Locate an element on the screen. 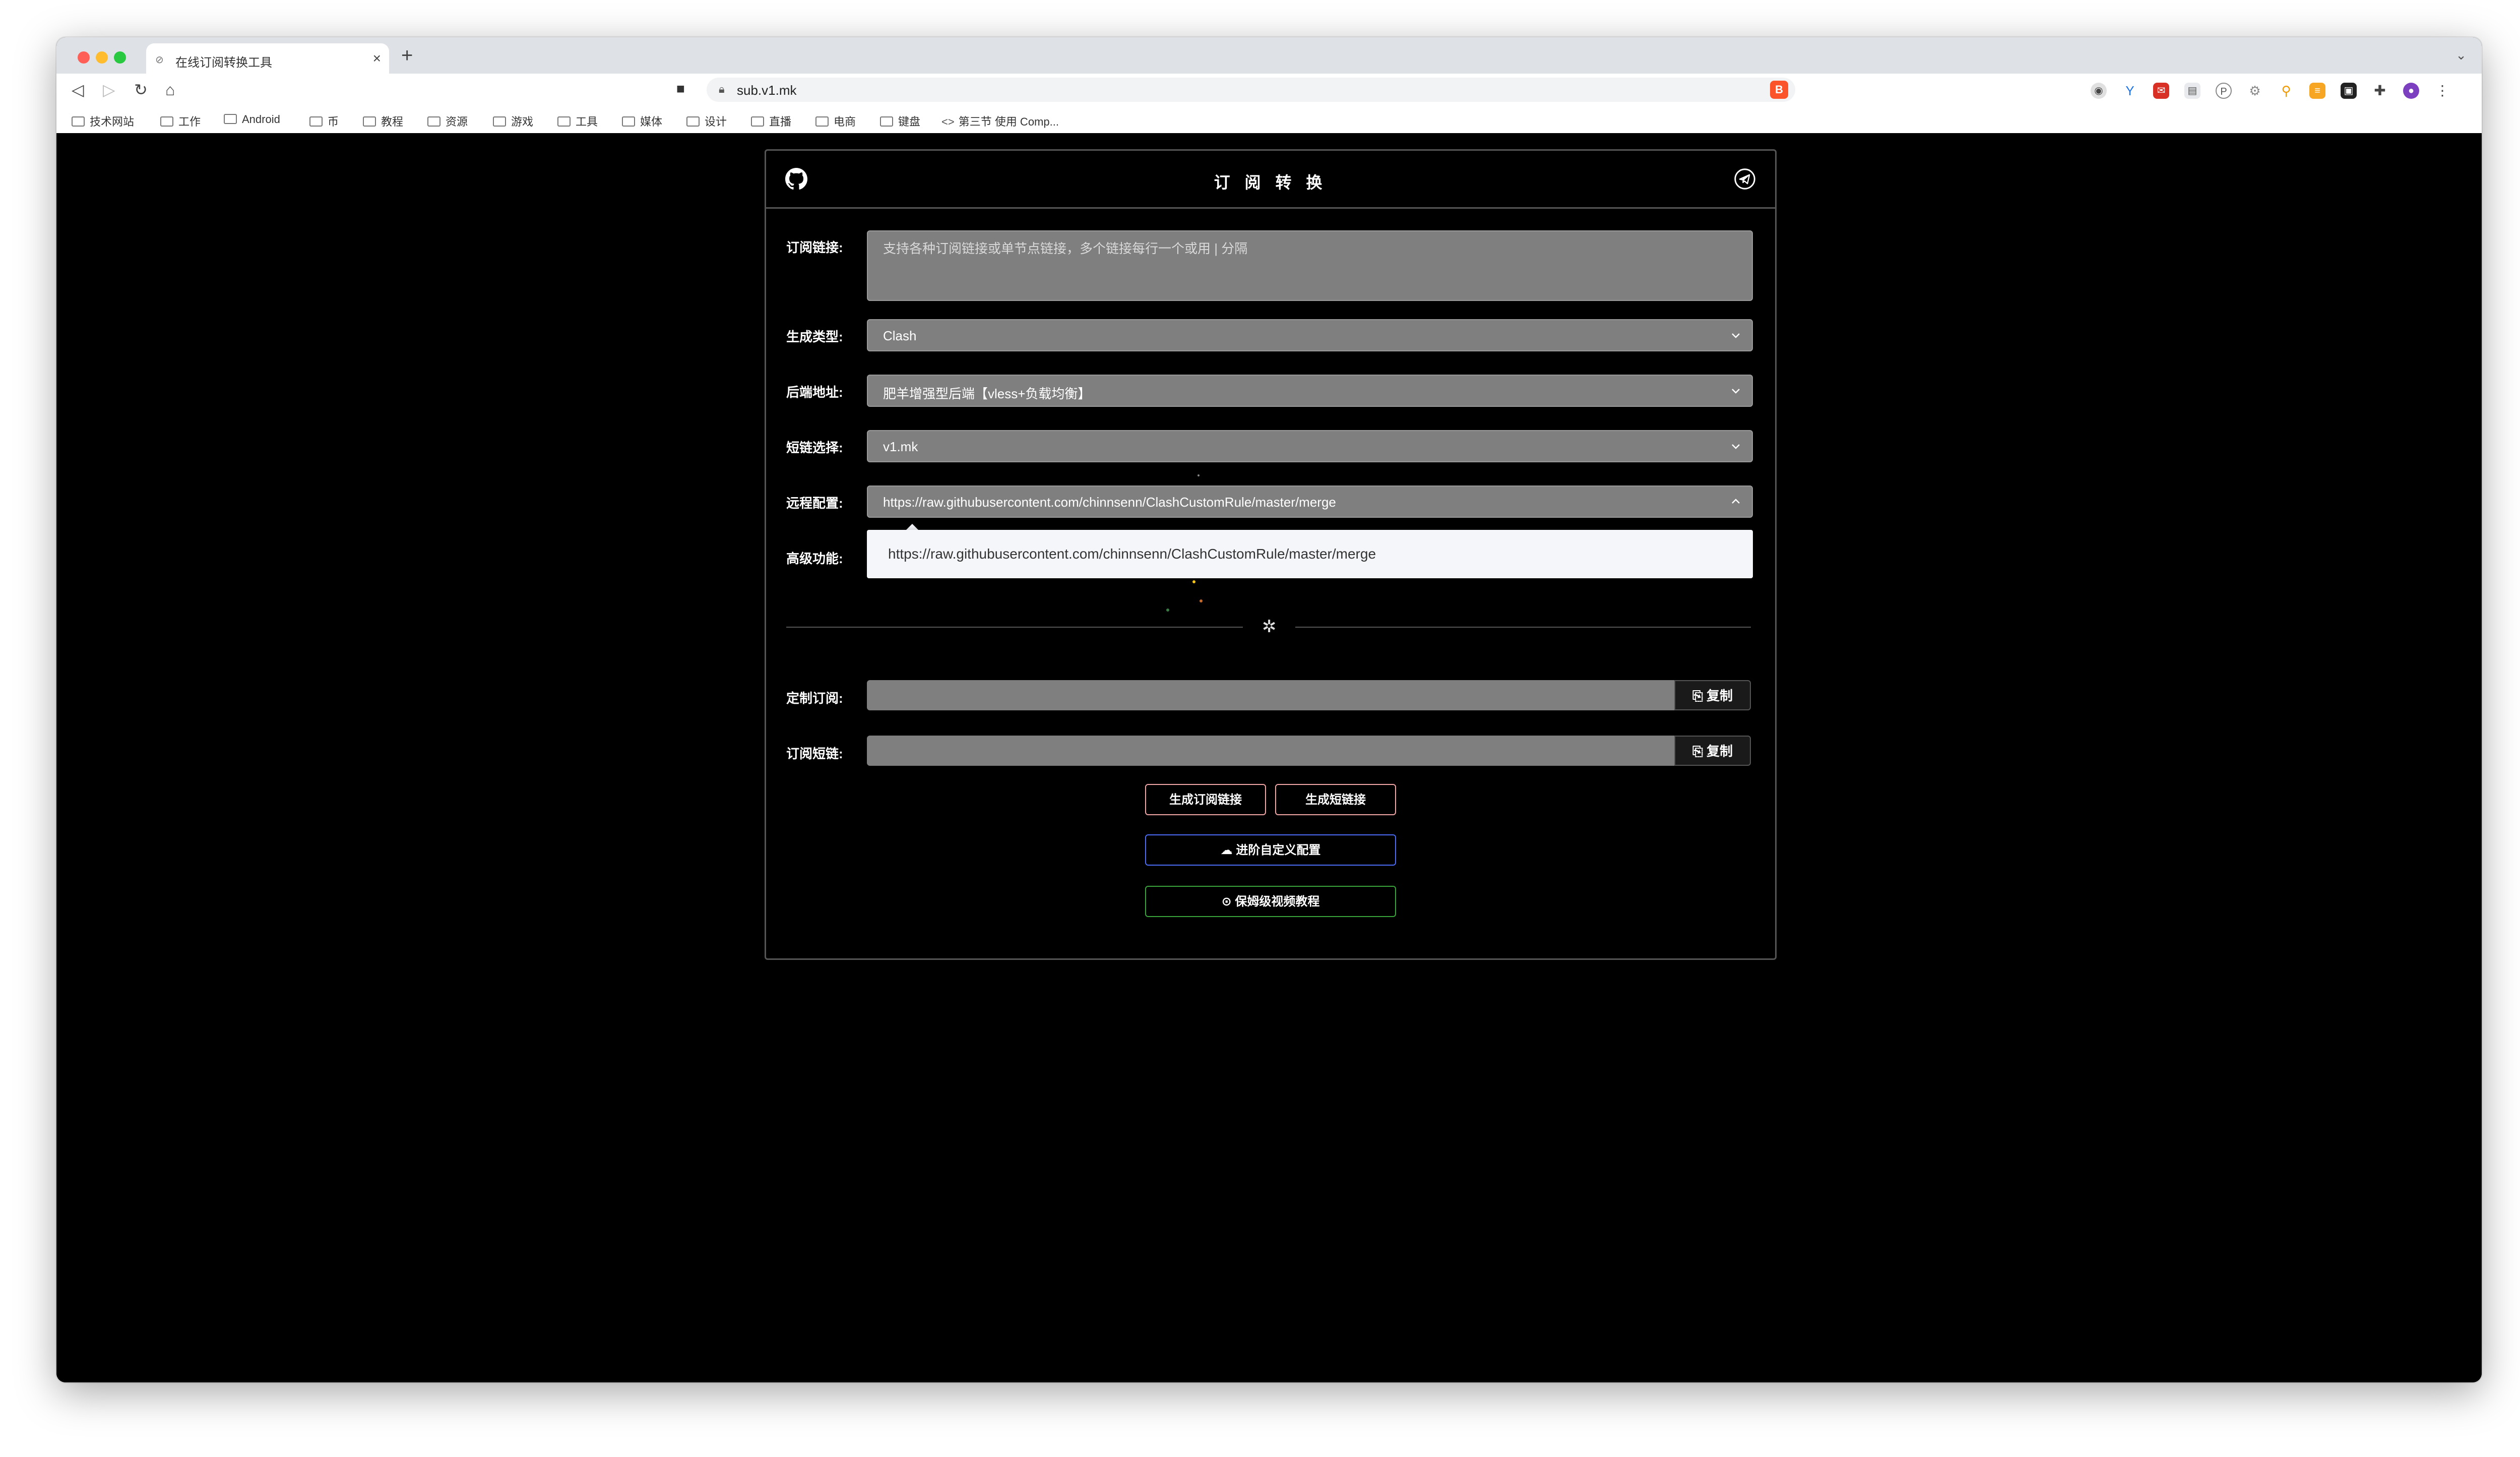 Image resolution: width=2520 pixels, height=1457 pixels. tab-title: 在线订阅转换工具 is located at coordinates (223, 63).